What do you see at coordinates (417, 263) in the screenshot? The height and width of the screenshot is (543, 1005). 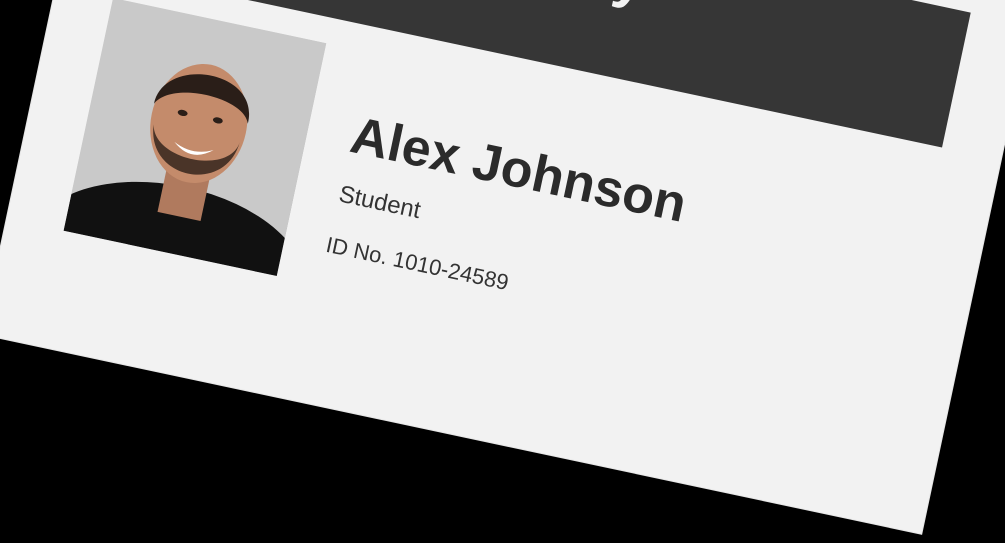 I see `person-id: ID No. 1010-24589` at bounding box center [417, 263].